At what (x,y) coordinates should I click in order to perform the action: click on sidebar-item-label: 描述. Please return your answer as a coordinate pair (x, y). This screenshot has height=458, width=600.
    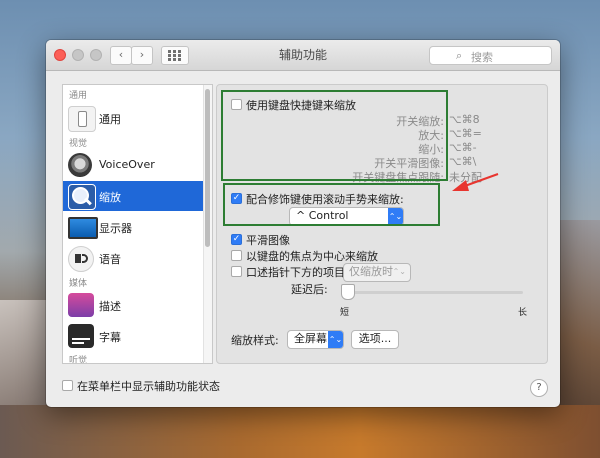
    Looking at the image, I should click on (110, 306).